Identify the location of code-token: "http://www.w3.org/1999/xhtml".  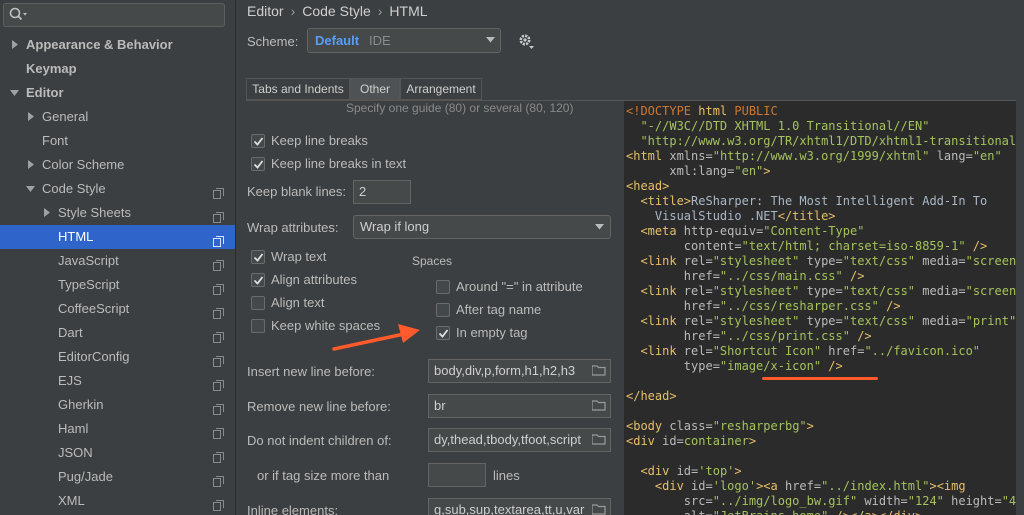
(821, 156).